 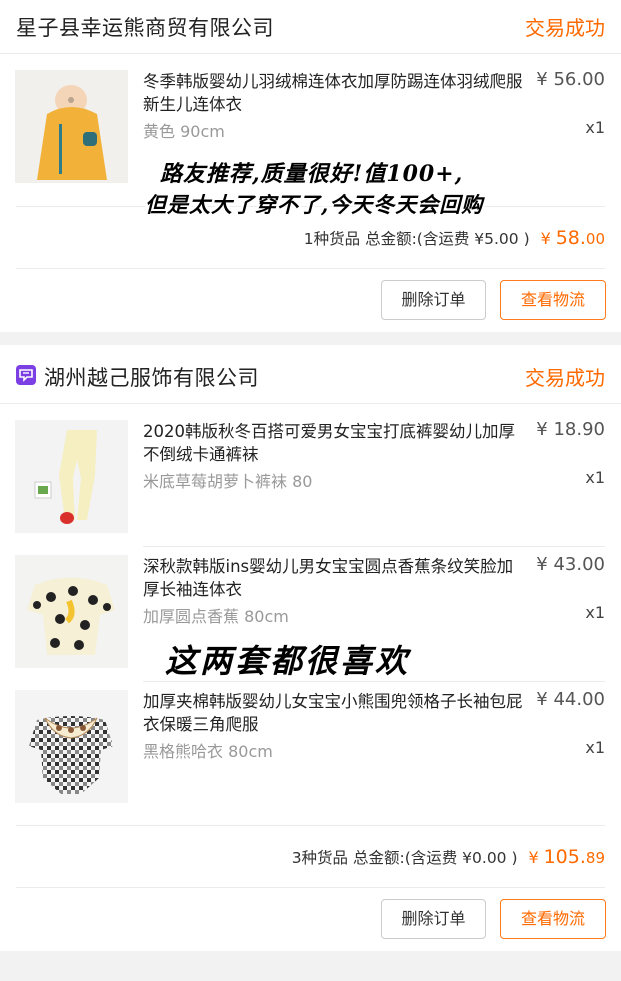 I want to click on order-summary: 3种货品 总金额:(含运费 ¥0.00 ) ¥ 105.89, so click(x=448, y=857).